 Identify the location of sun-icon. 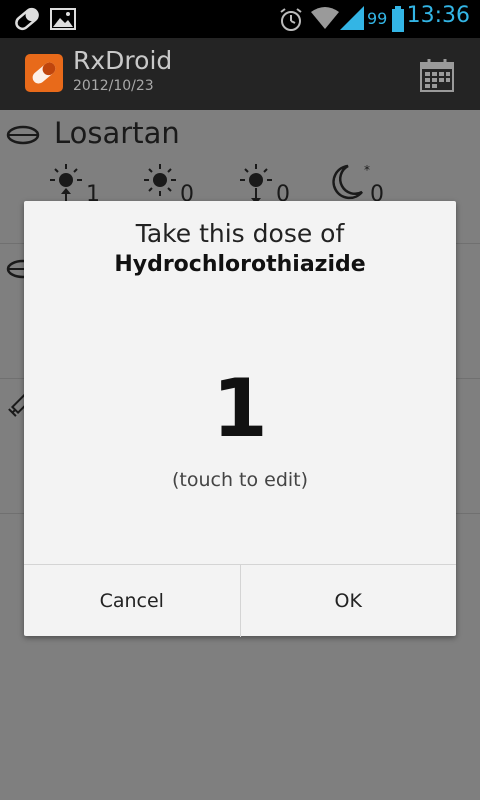
(160, 180).